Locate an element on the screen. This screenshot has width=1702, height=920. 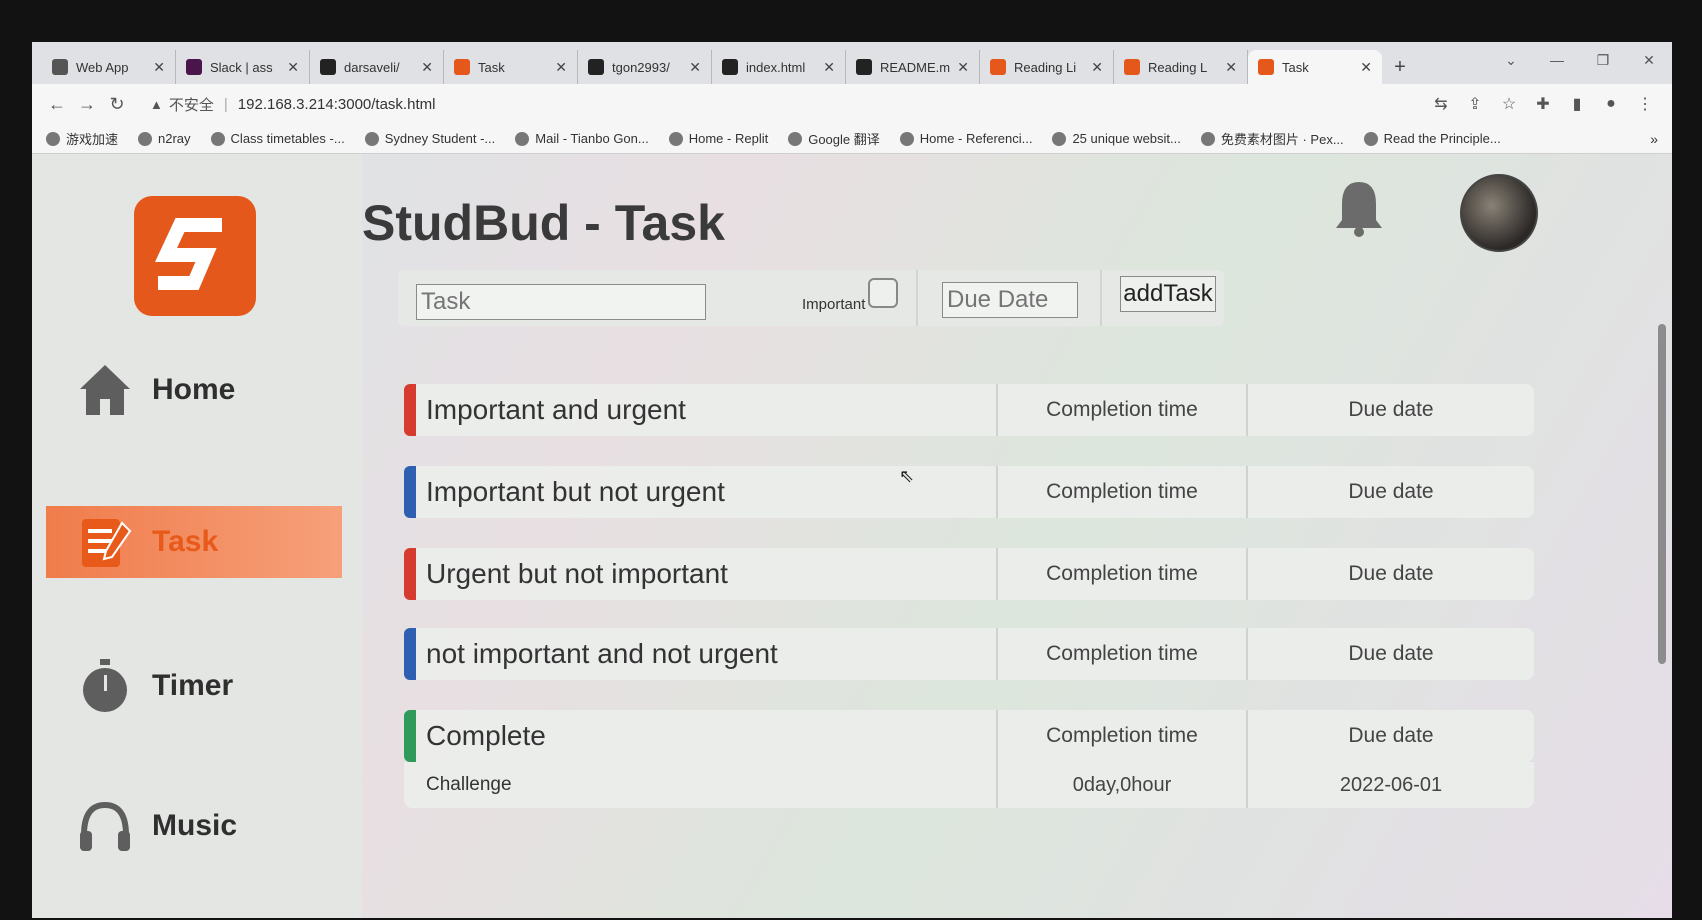
tab-label: index.html is located at coordinates (776, 67).